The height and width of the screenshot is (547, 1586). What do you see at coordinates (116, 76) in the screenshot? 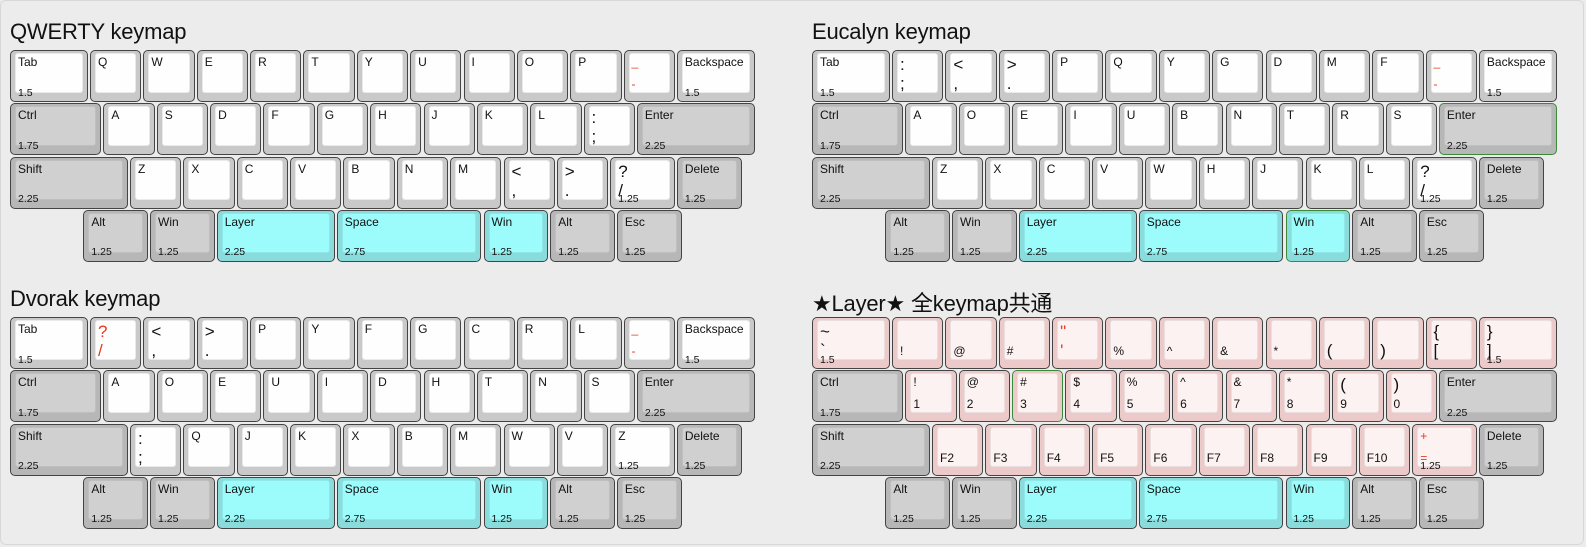
I see `key-q: Q` at bounding box center [116, 76].